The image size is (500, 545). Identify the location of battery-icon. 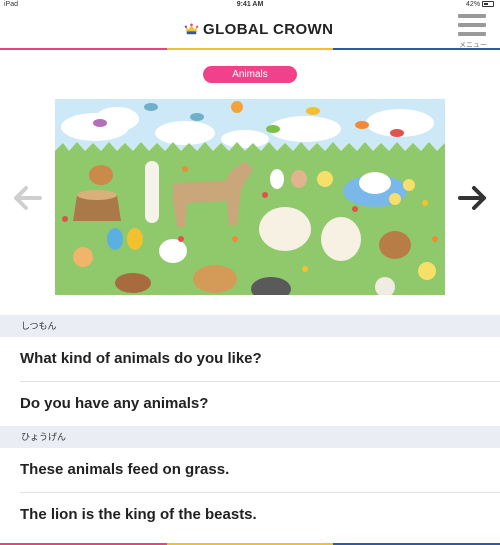
(488, 4).